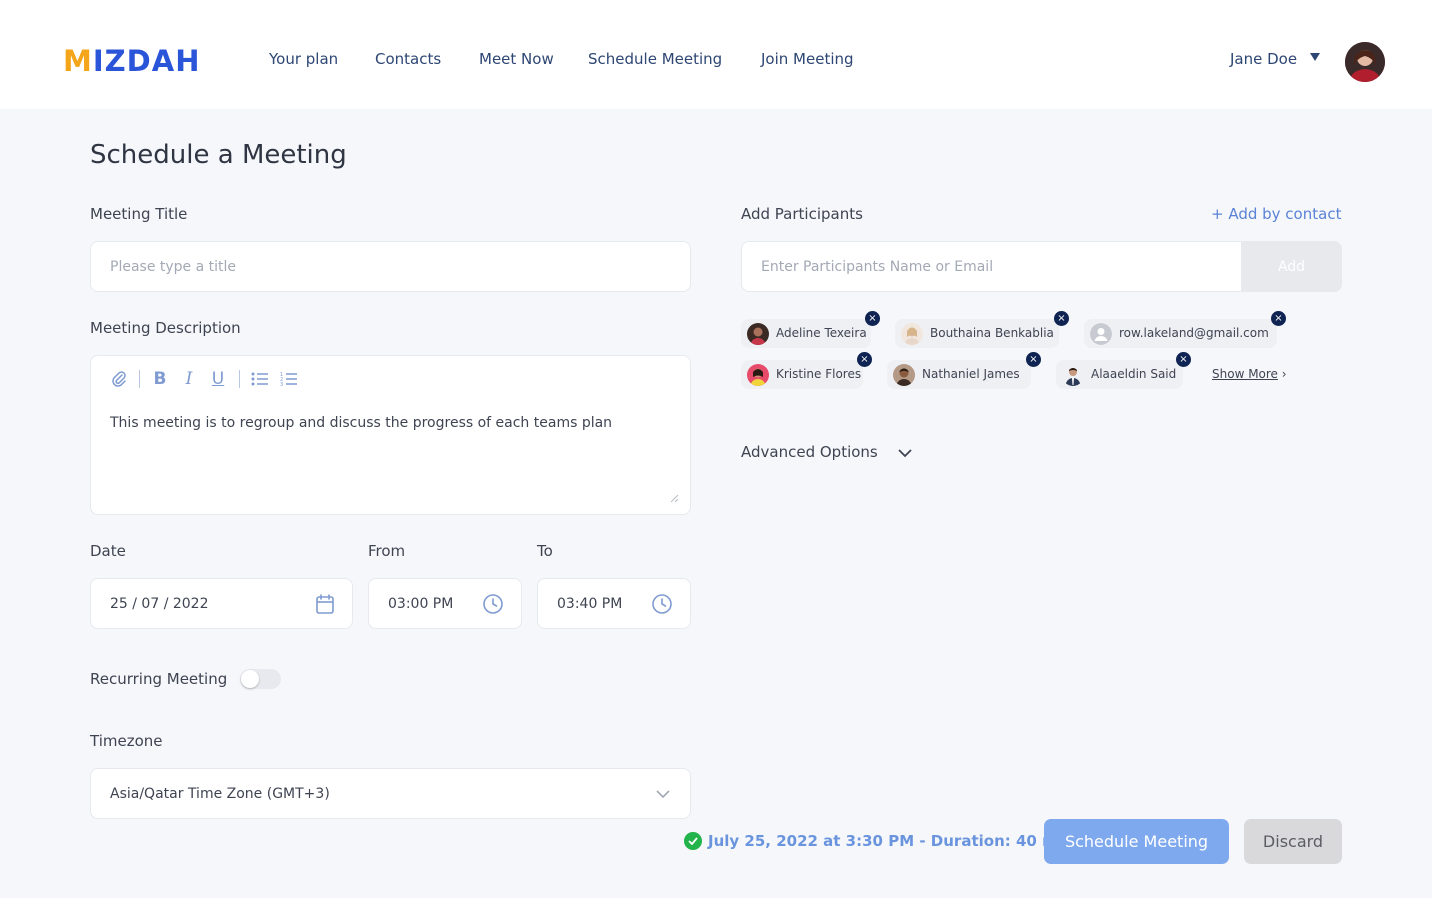 The width and height of the screenshot is (1432, 898). What do you see at coordinates (996, 266) in the screenshot?
I see `participants-input: Enter Participants Name or Email` at bounding box center [996, 266].